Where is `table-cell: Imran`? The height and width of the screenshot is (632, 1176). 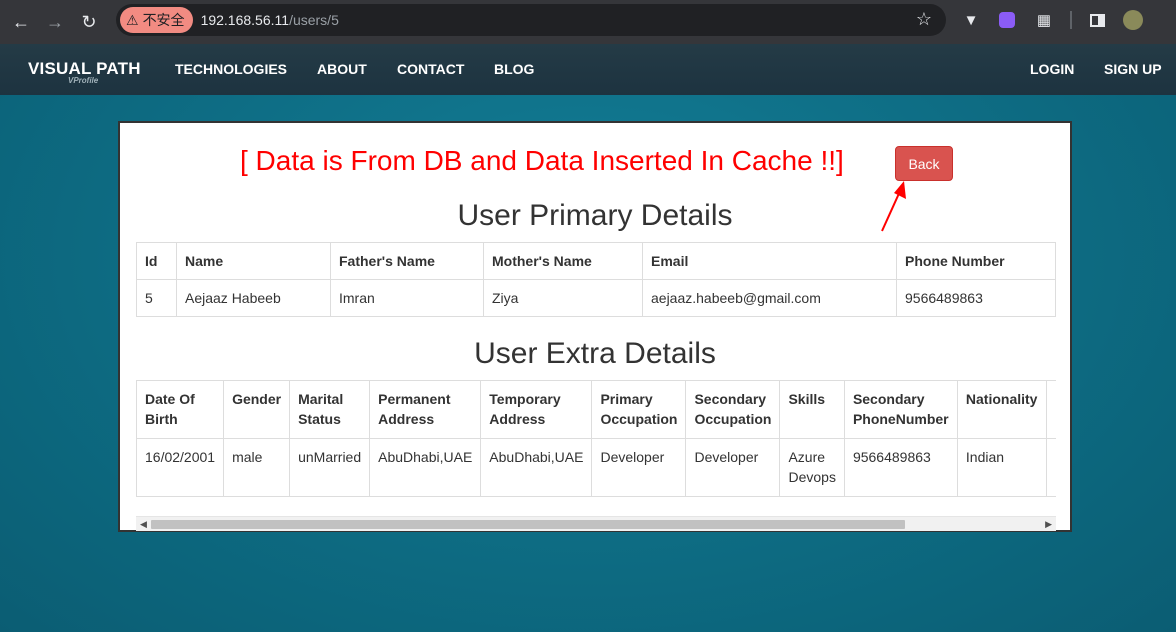
table-cell: Imran is located at coordinates (407, 298).